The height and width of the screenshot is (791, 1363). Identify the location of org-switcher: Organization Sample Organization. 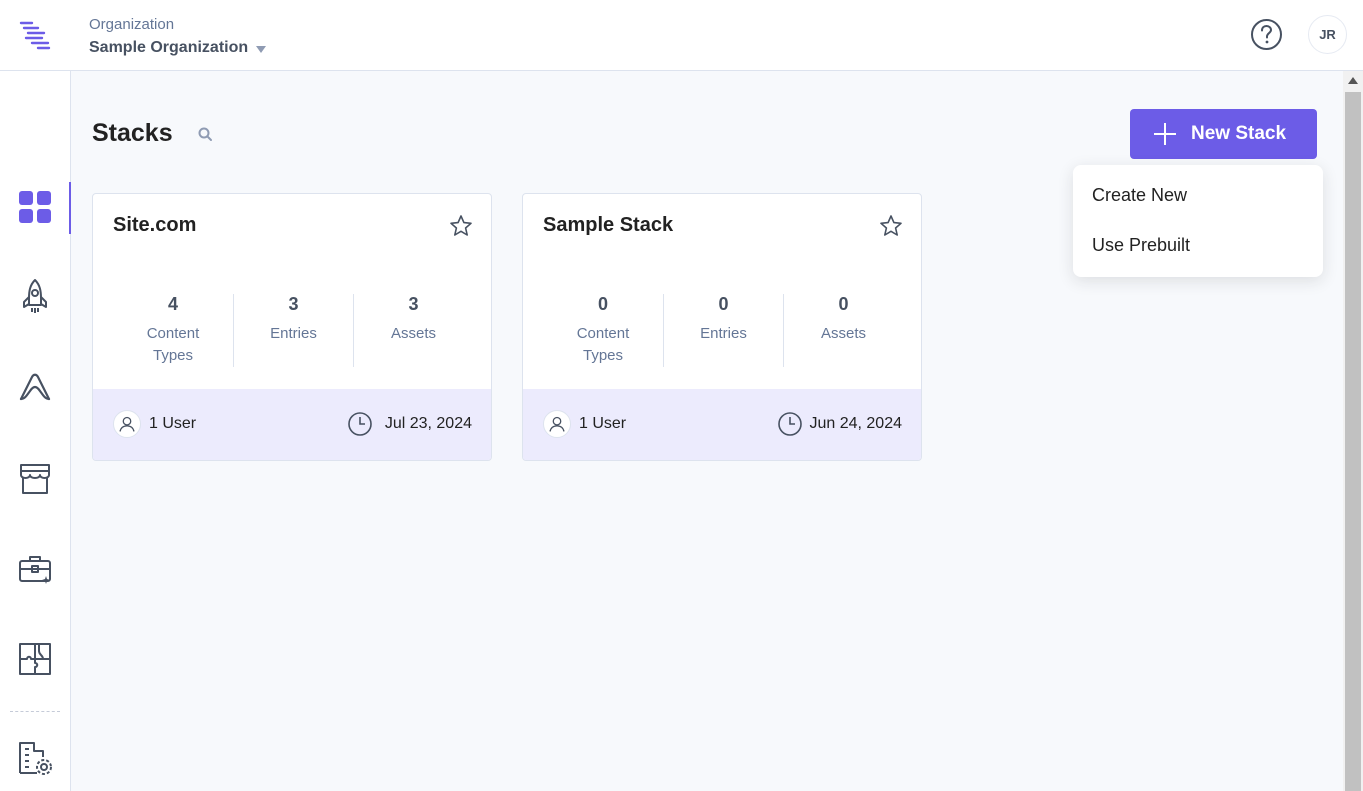
(178, 36).